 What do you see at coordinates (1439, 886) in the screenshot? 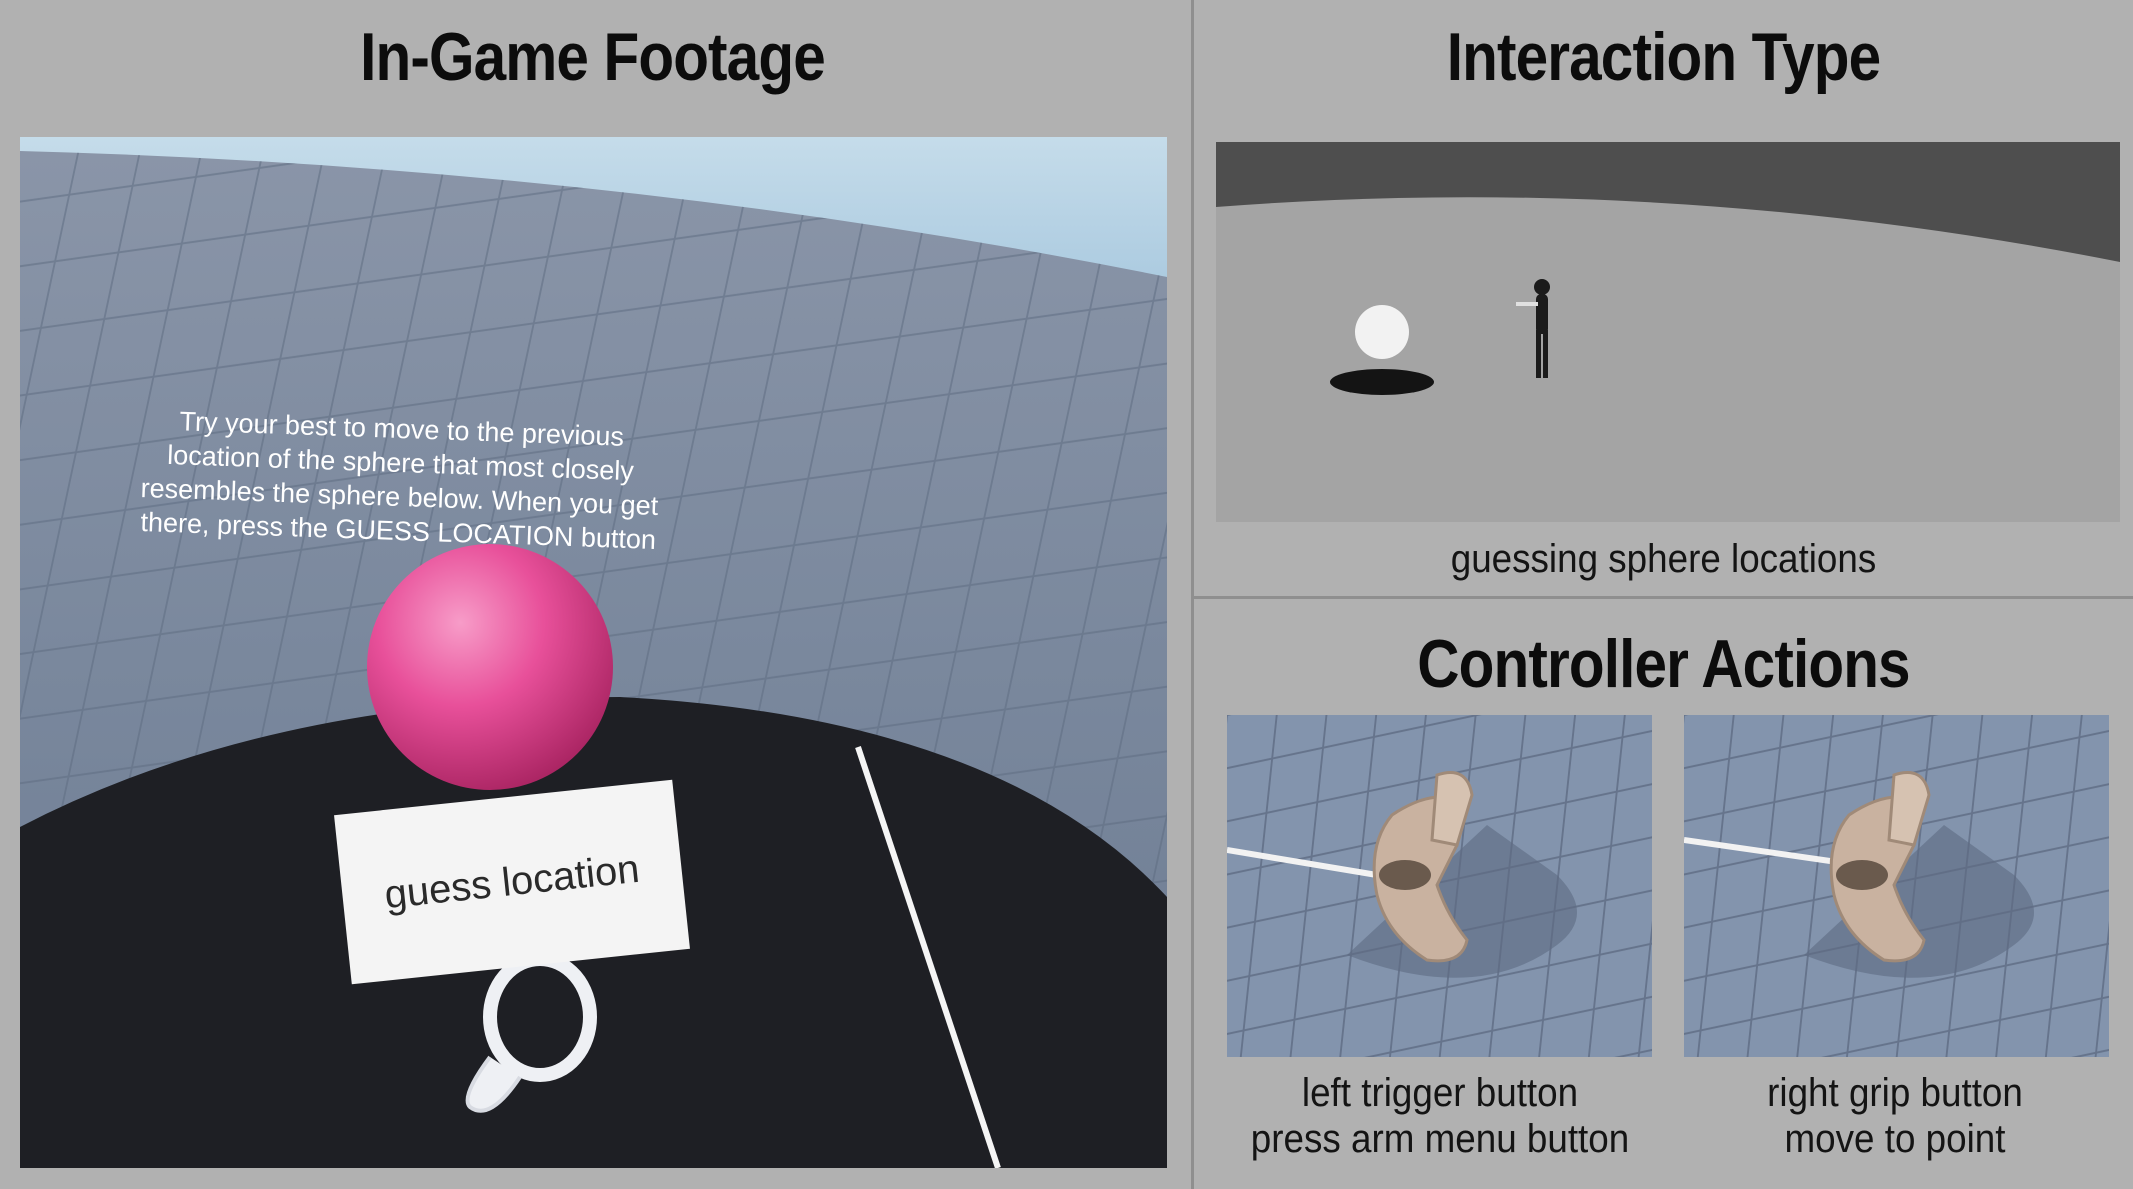
I see `controller-action-image-left` at bounding box center [1439, 886].